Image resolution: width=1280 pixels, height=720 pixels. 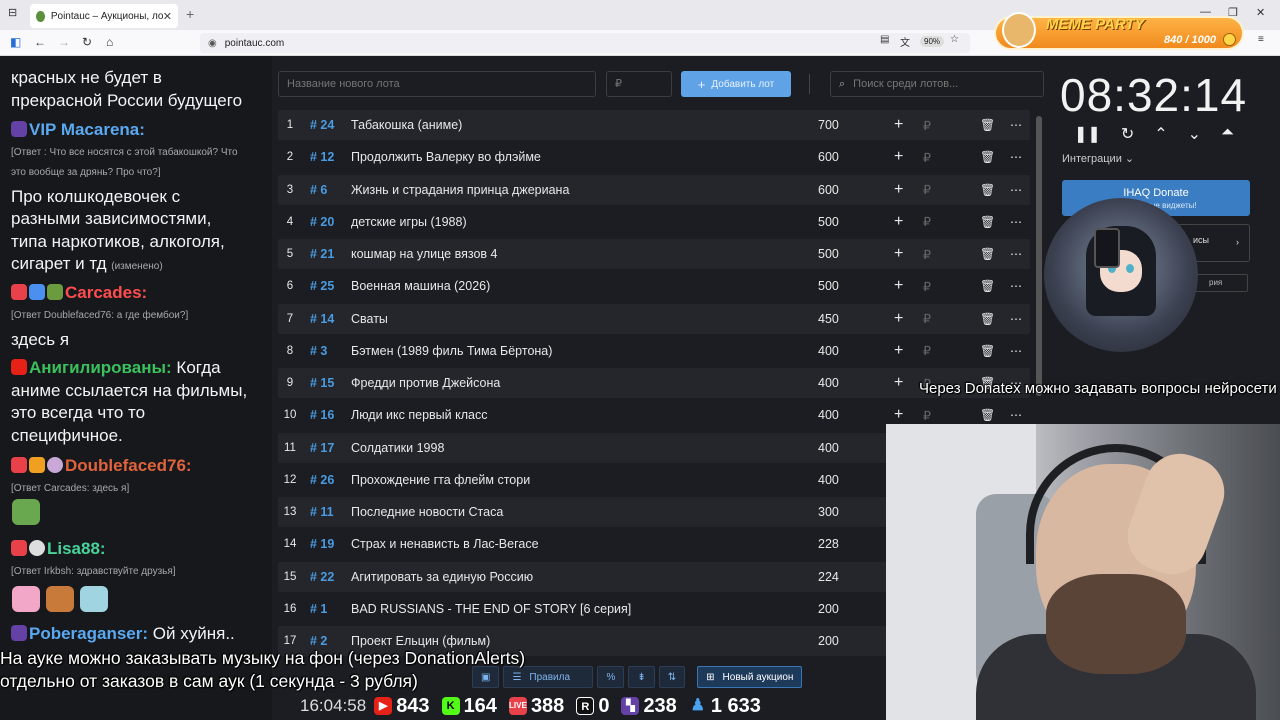 I want to click on add-lot-label: Добавить лот, so click(x=743, y=84).